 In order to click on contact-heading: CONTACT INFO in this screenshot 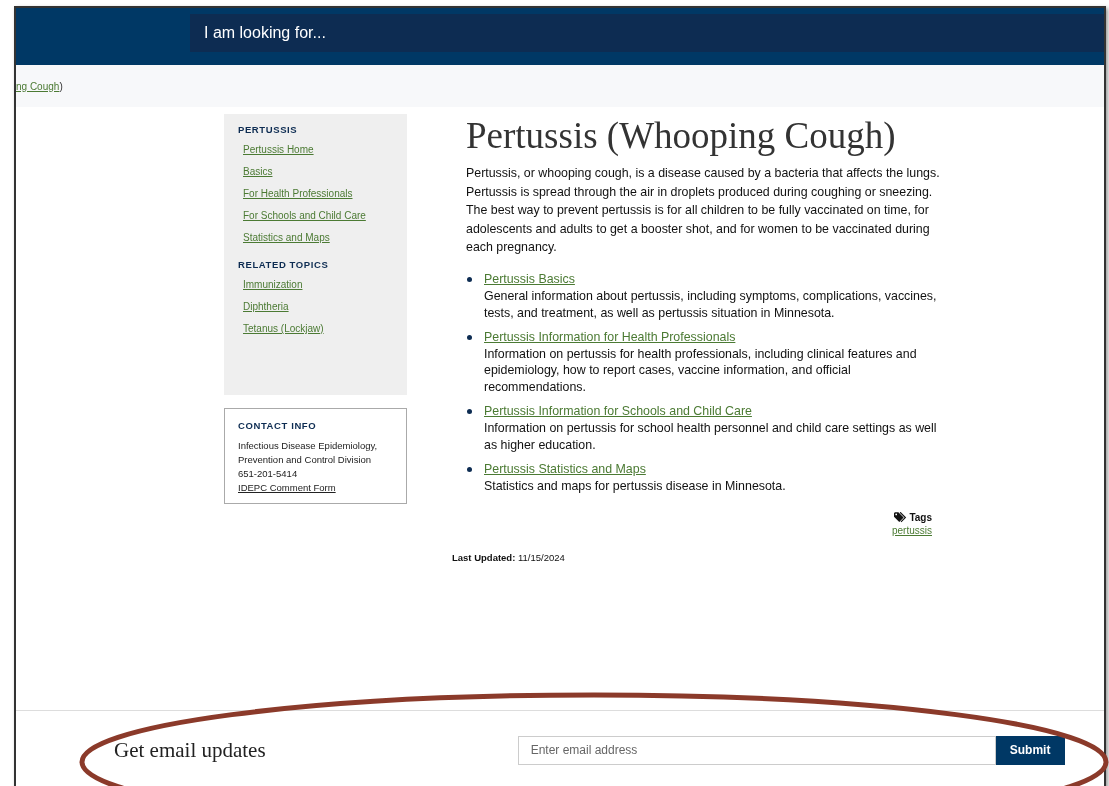, I will do `click(277, 425)`.